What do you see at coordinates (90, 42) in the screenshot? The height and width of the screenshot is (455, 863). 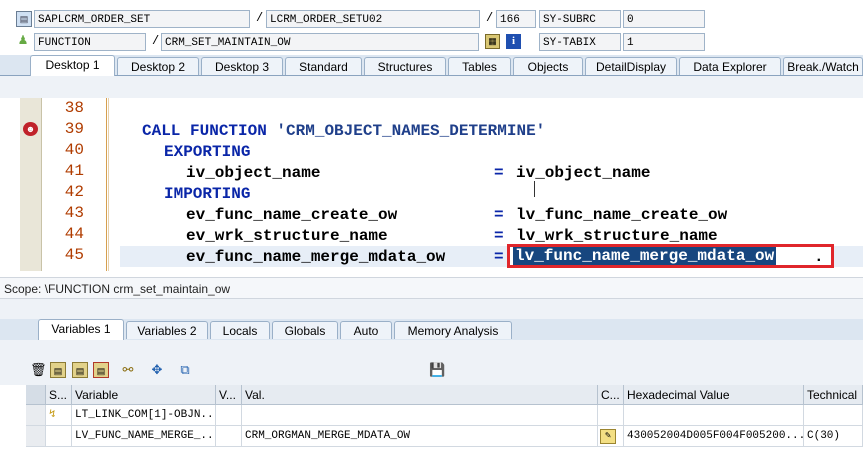 I see `object-type-field: FUNCTION` at bounding box center [90, 42].